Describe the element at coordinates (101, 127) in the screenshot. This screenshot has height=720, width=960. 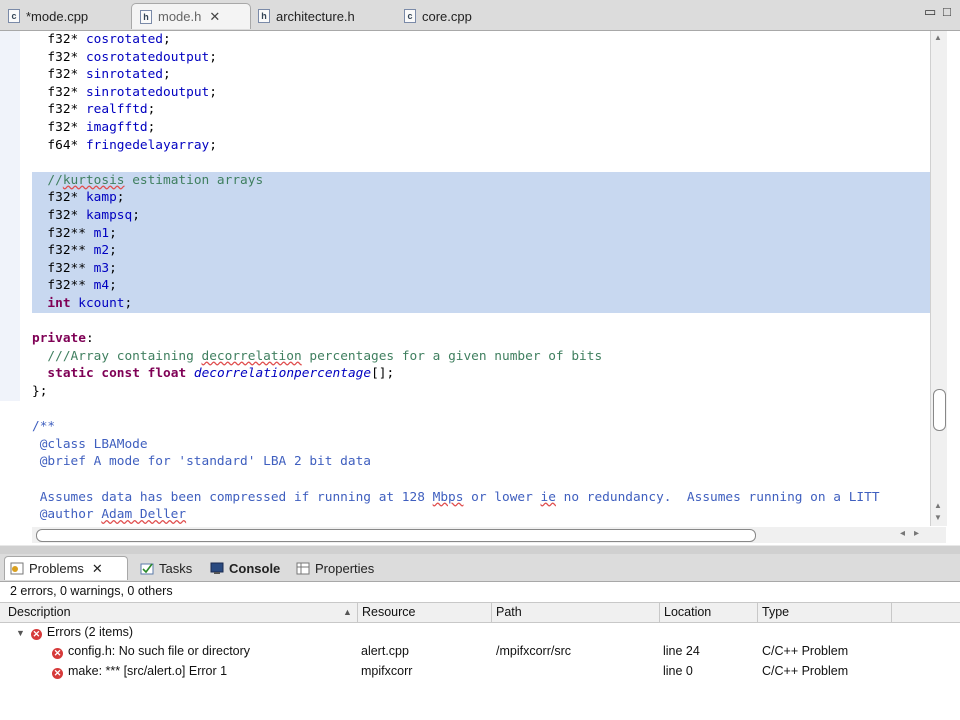
I see `code-line: f32* imagfftd;` at that location.